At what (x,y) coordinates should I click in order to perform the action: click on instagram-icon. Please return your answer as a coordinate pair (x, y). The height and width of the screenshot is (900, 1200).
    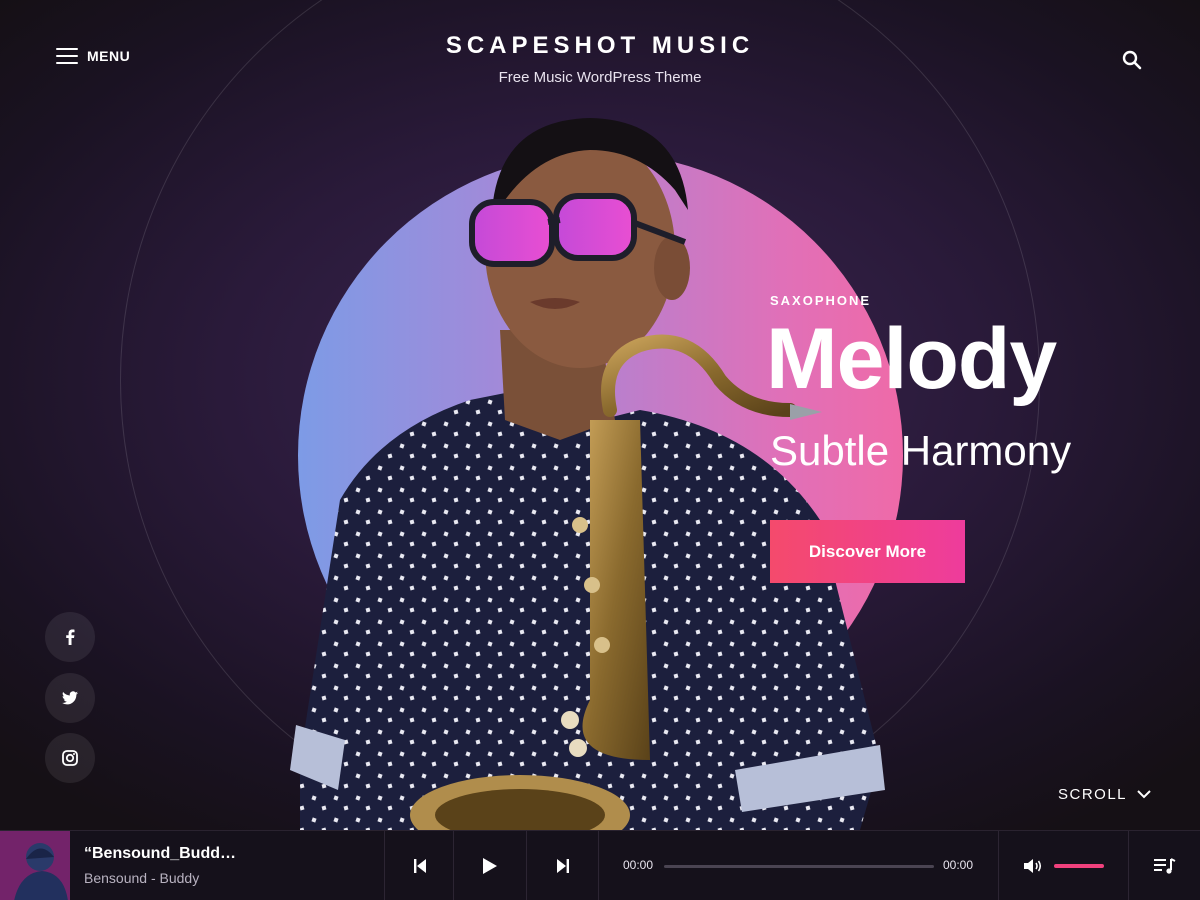
    Looking at the image, I should click on (70, 758).